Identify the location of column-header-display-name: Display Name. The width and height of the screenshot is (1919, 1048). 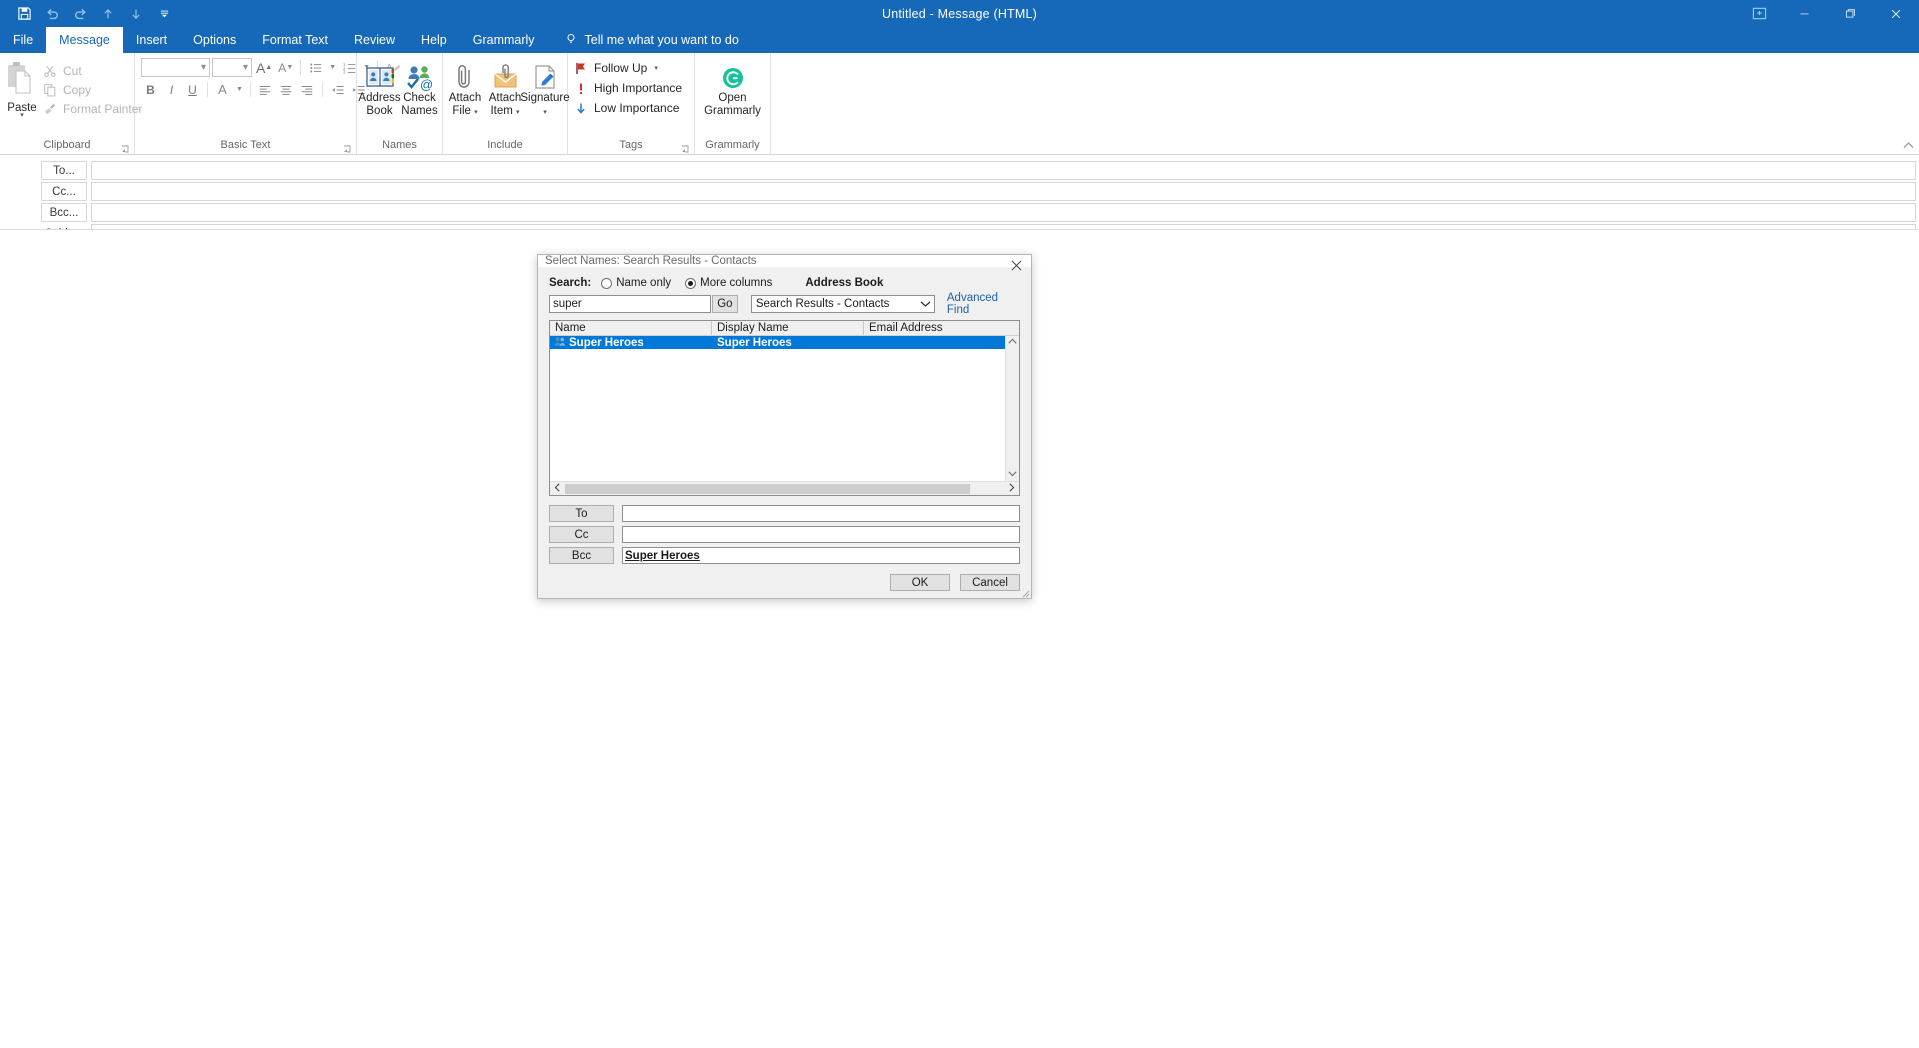
(788, 328).